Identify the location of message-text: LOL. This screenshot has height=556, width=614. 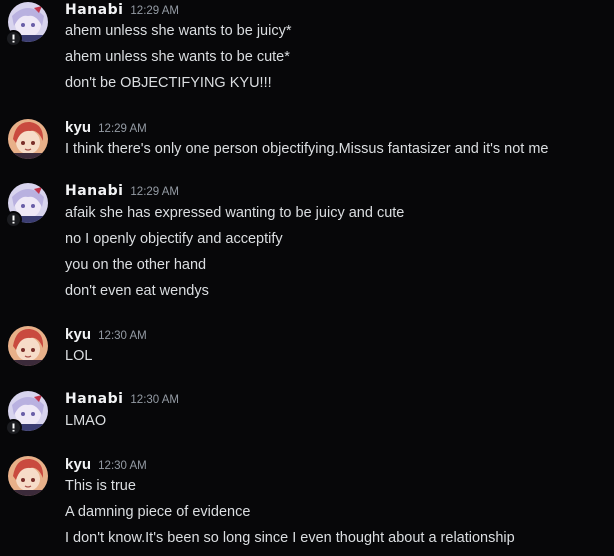
(79, 356).